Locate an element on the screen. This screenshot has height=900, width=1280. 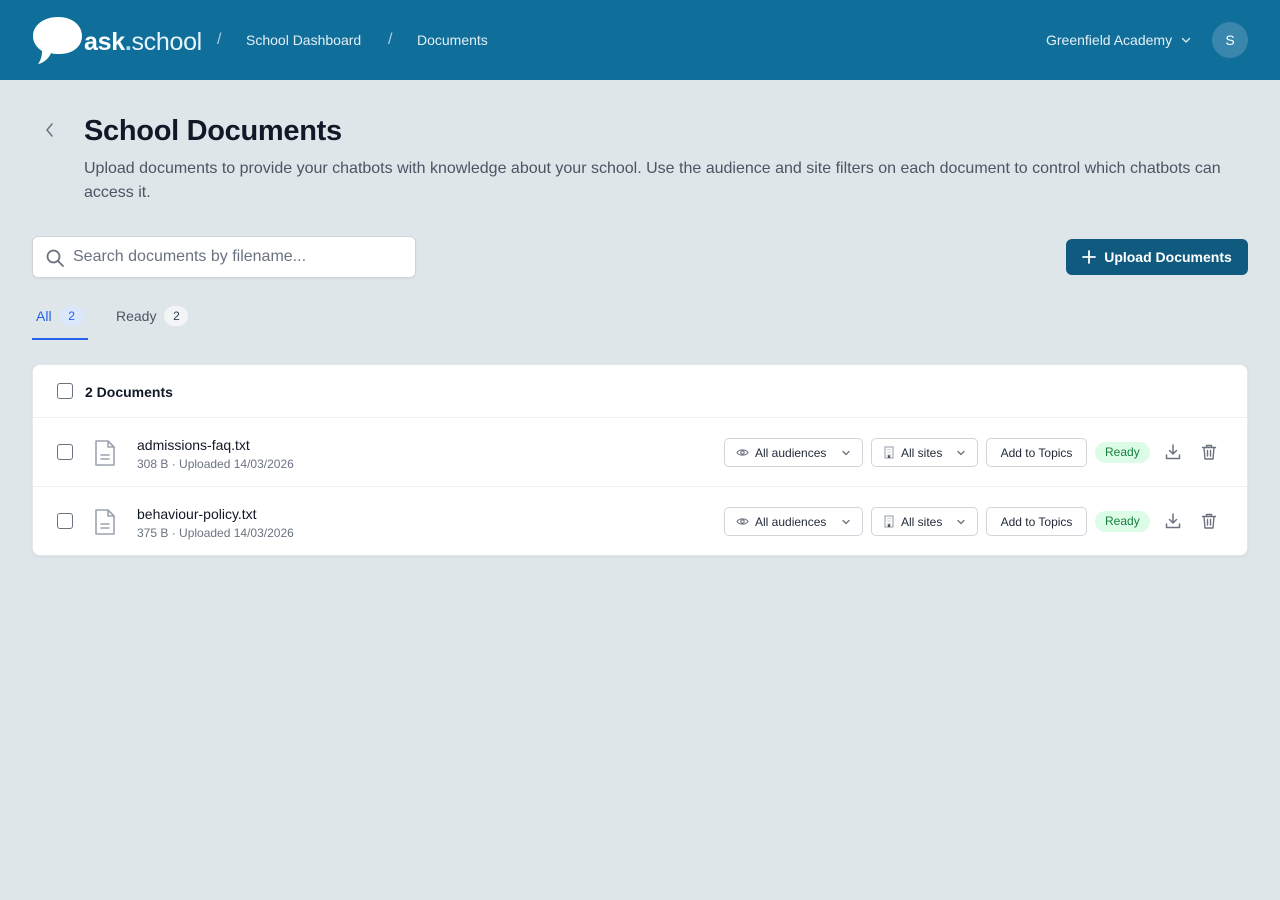
logo-wordmark: ask.school is located at coordinates (143, 42).